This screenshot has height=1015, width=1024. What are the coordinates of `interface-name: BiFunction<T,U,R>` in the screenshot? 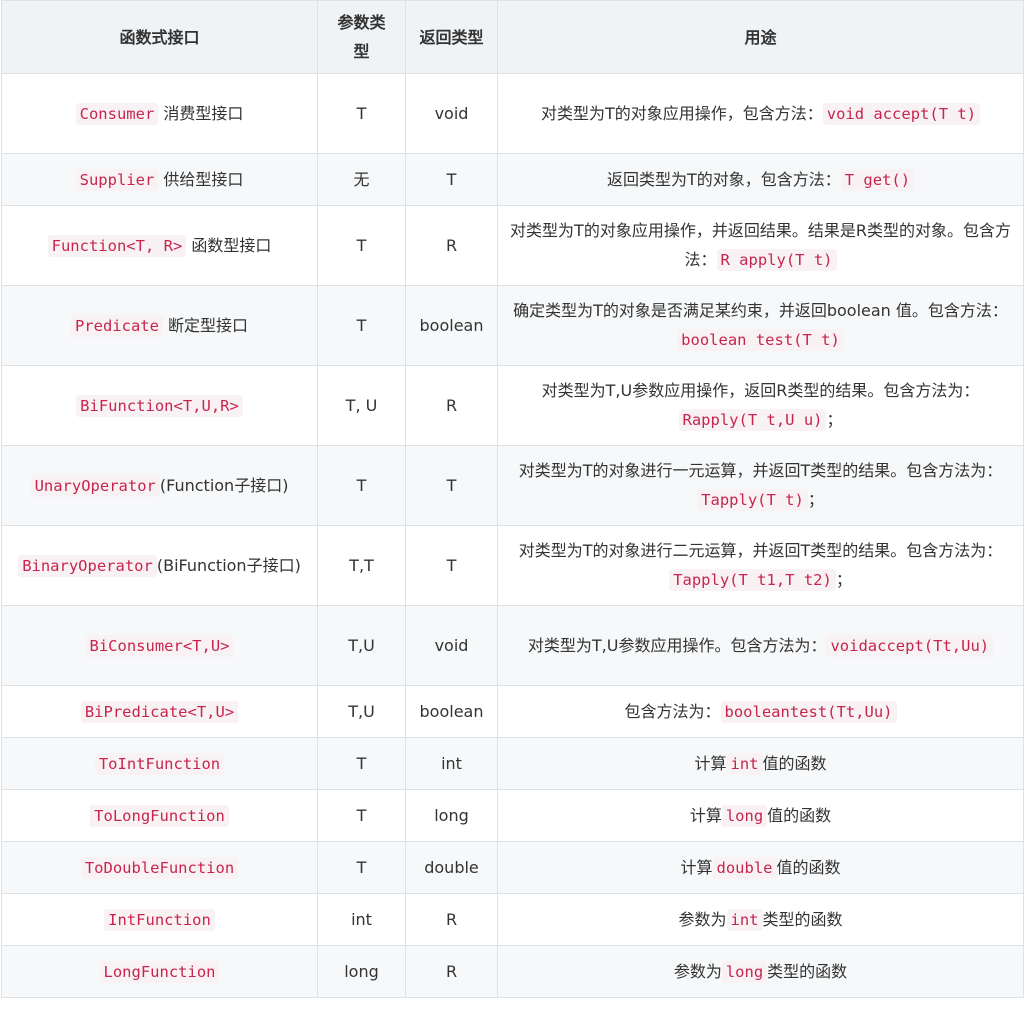 It's located at (159, 405).